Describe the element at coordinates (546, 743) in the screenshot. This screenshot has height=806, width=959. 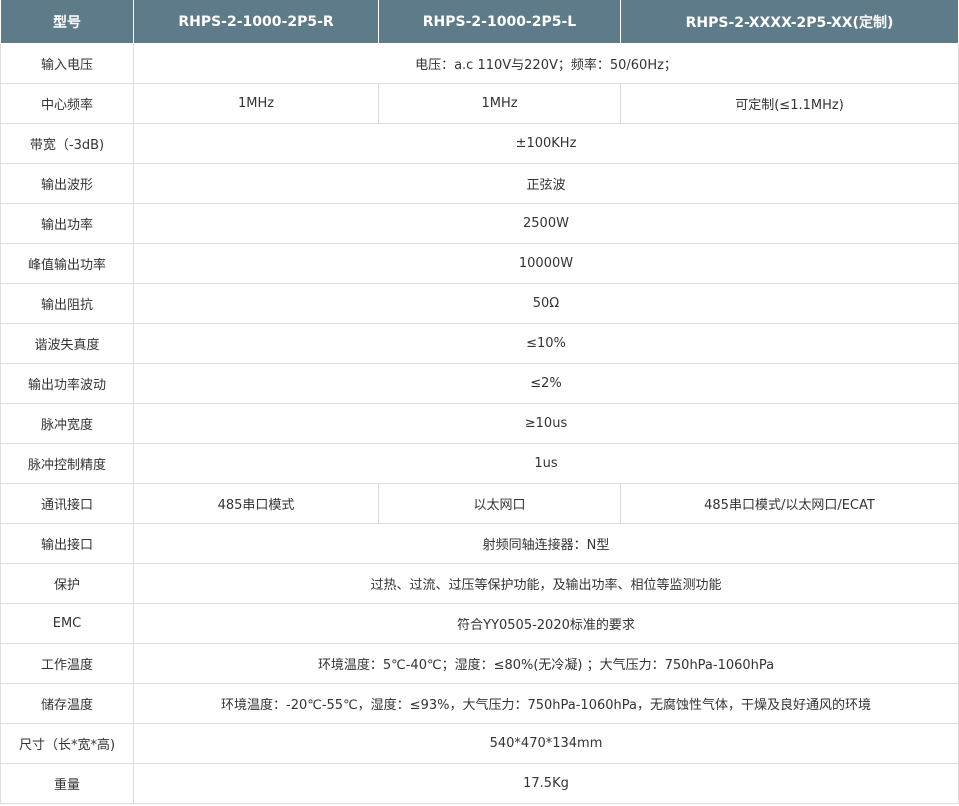
I see `row-value: 540*470*134mm` at that location.